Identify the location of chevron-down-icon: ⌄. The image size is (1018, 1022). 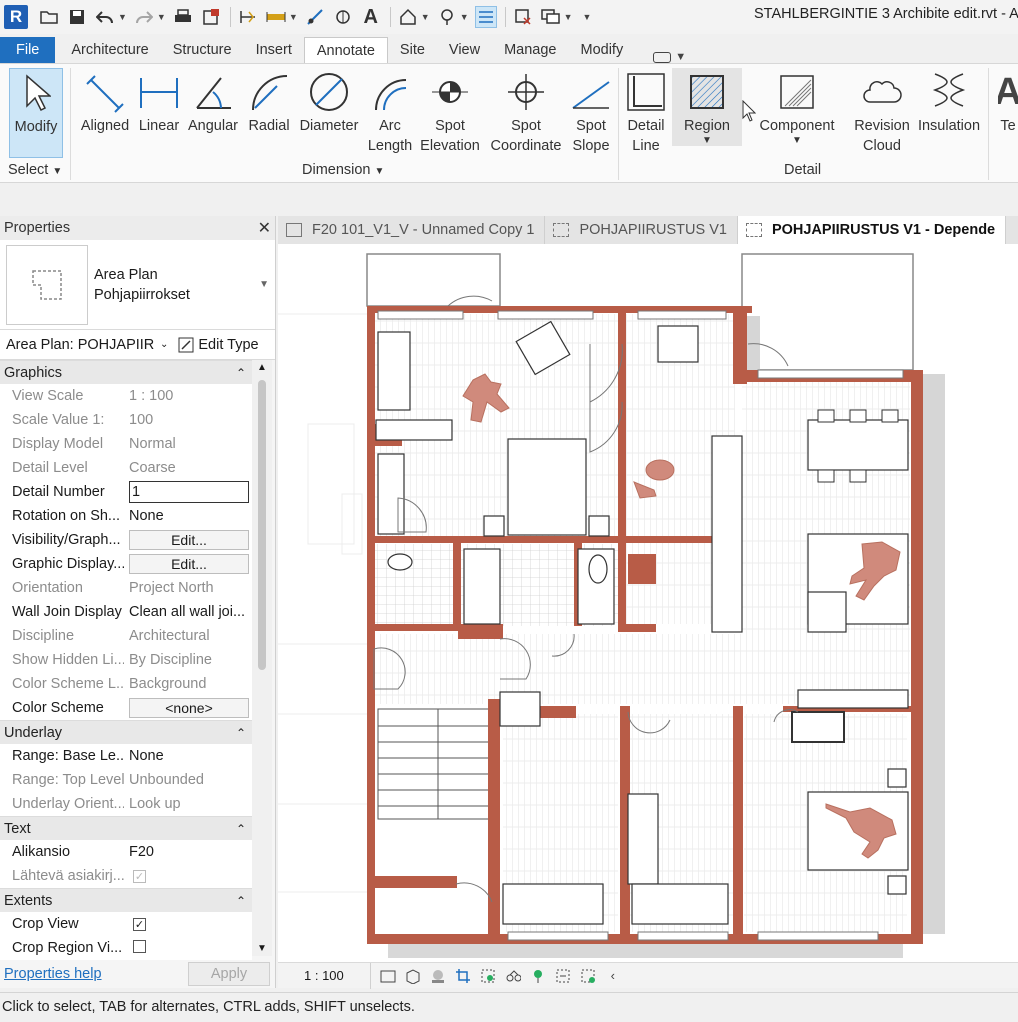
(164, 344).